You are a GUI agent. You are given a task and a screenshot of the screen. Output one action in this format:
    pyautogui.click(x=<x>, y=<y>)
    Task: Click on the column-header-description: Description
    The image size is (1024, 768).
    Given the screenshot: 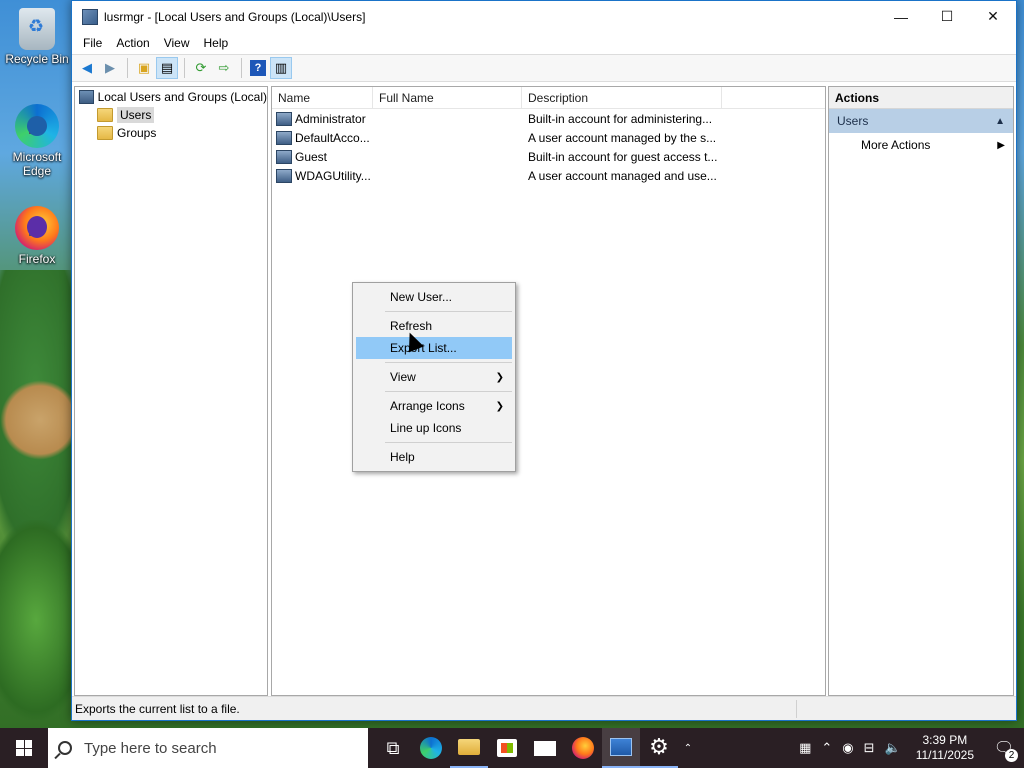 What is the action you would take?
    pyautogui.click(x=622, y=97)
    